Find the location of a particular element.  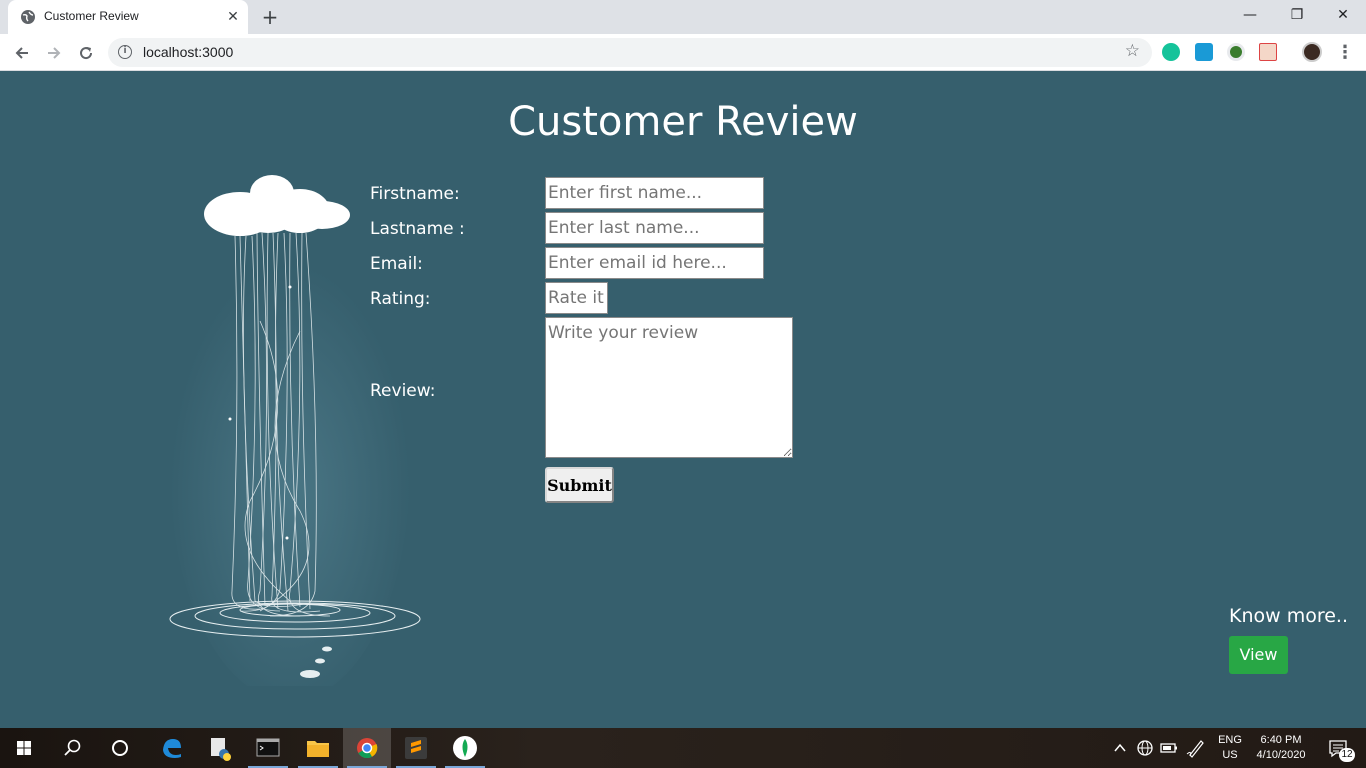

rain-cloud-illustration is located at coordinates (295, 430).